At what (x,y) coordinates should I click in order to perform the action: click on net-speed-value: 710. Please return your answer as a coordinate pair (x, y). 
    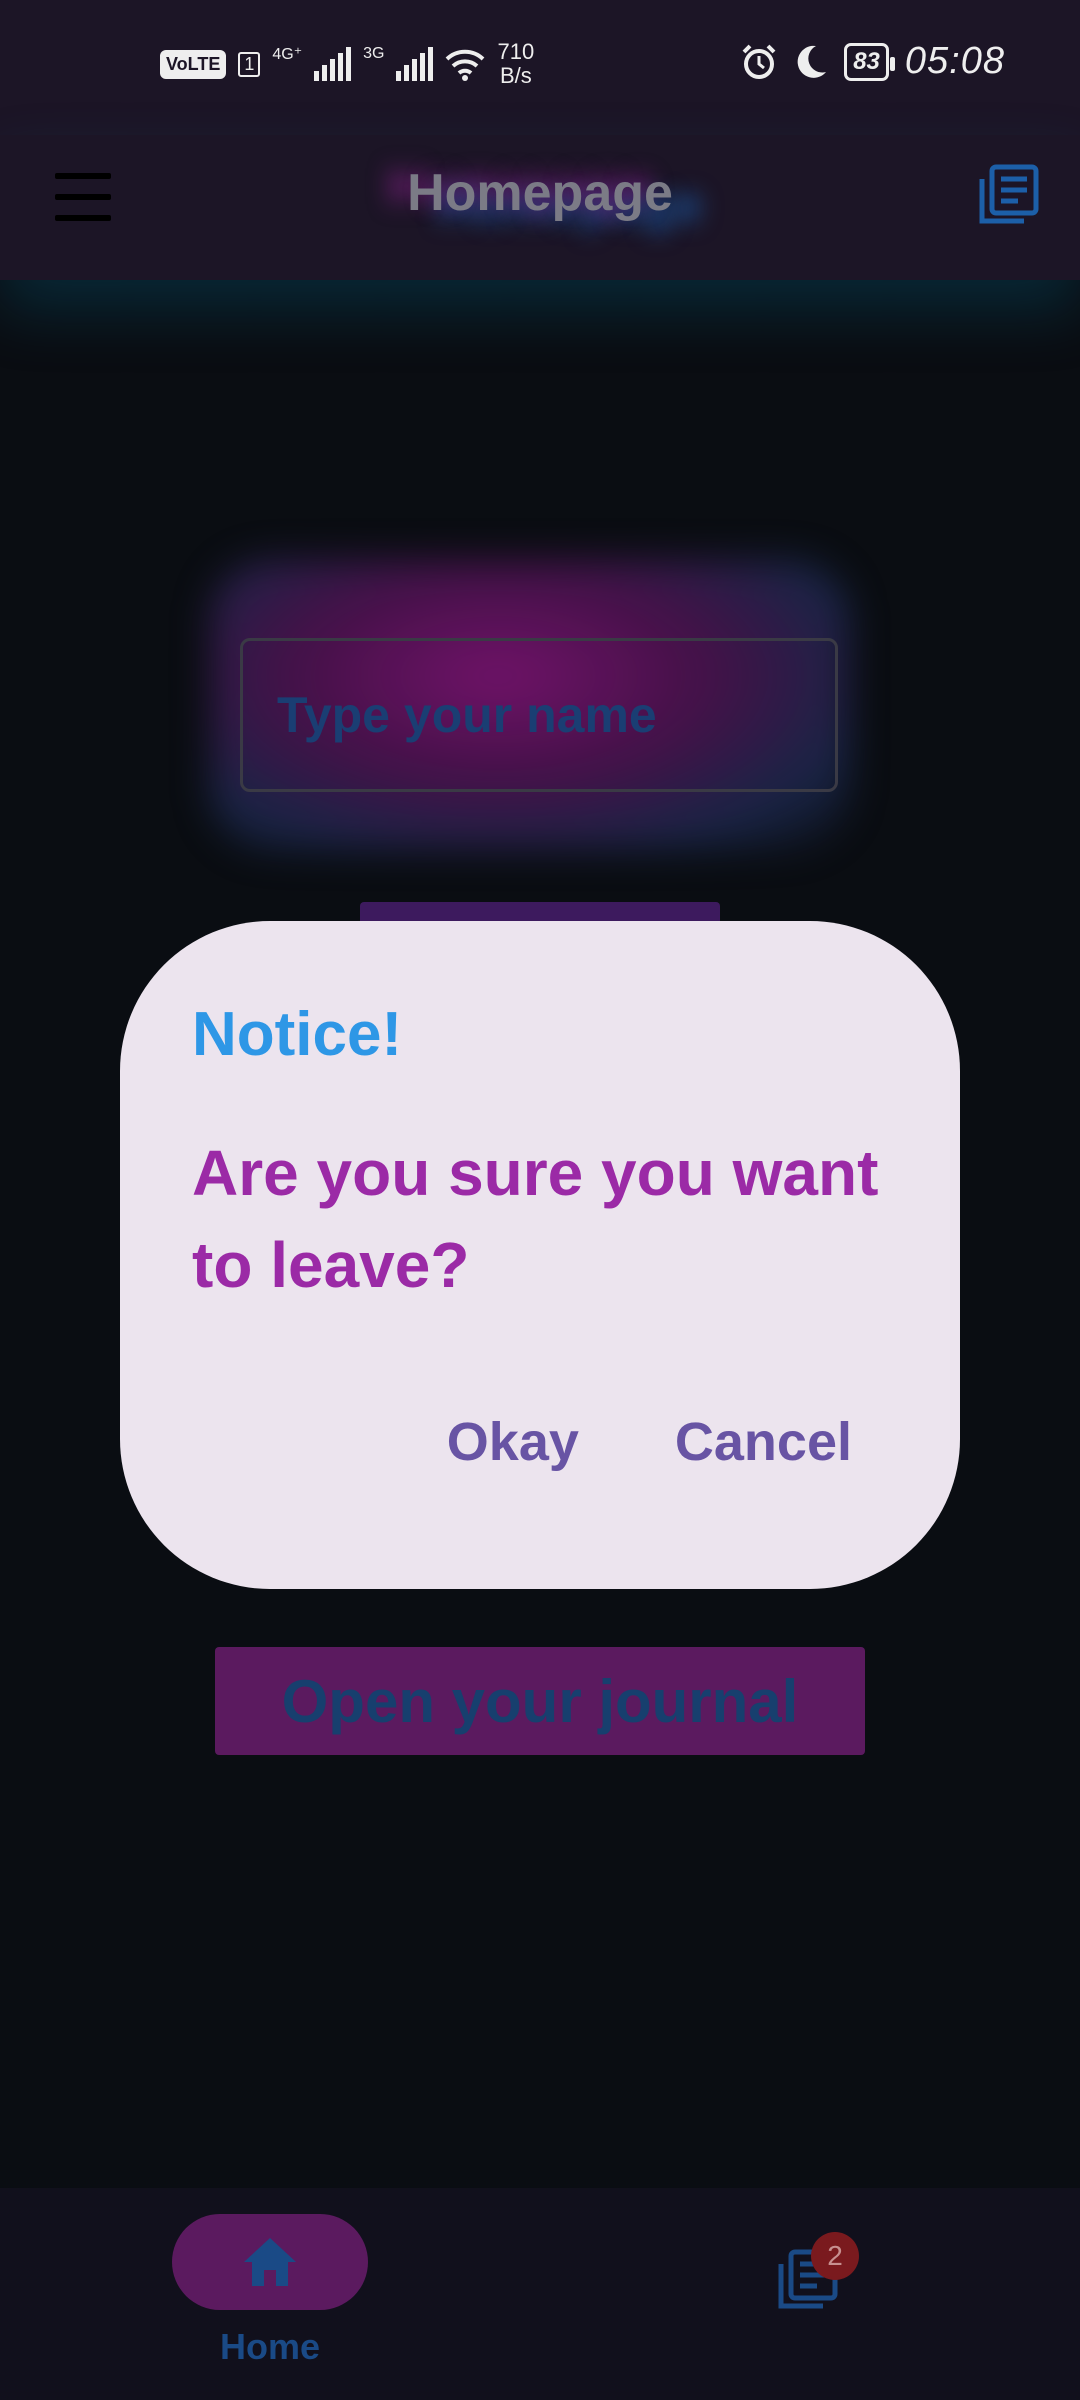
    Looking at the image, I should click on (516, 51).